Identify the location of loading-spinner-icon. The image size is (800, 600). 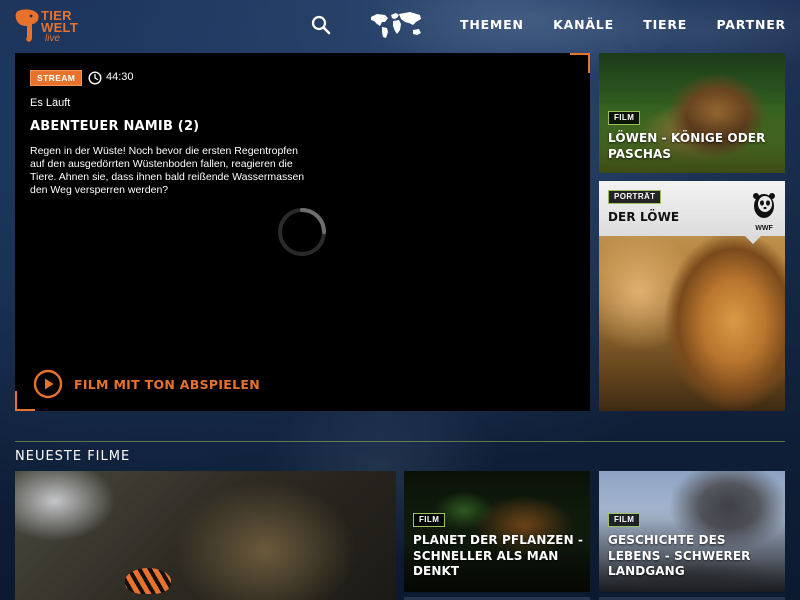
(302, 232).